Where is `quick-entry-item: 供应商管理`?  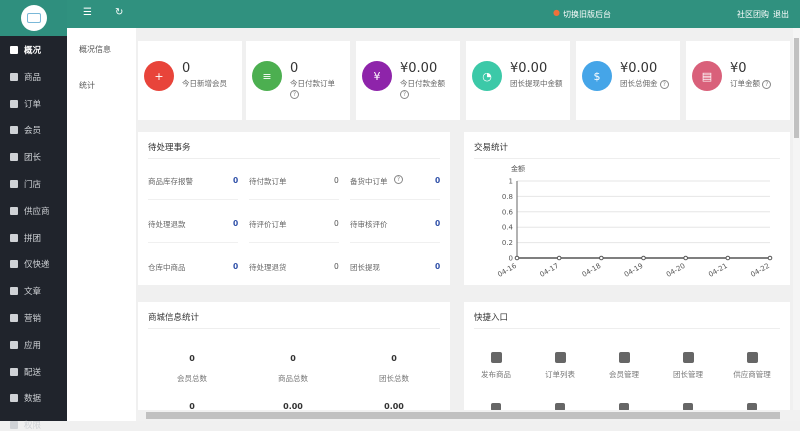 quick-entry-item: 供应商管理 is located at coordinates (752, 366).